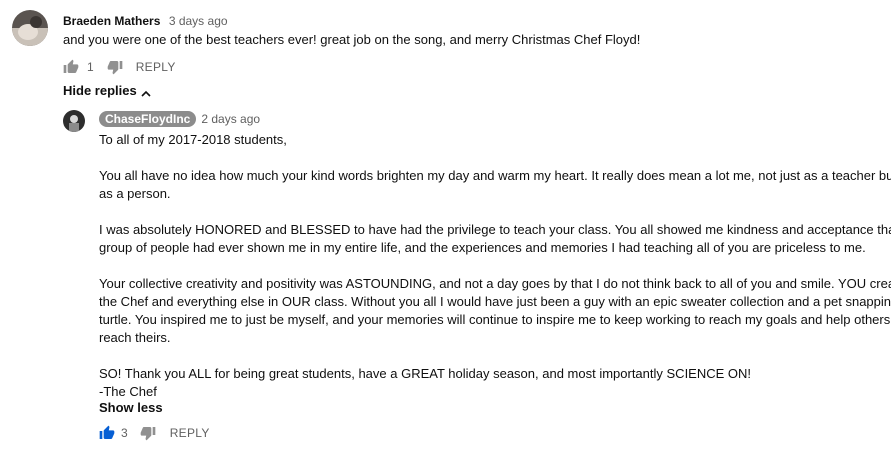 The height and width of the screenshot is (449, 891). I want to click on comment-time: 3 days ago, so click(198, 21).